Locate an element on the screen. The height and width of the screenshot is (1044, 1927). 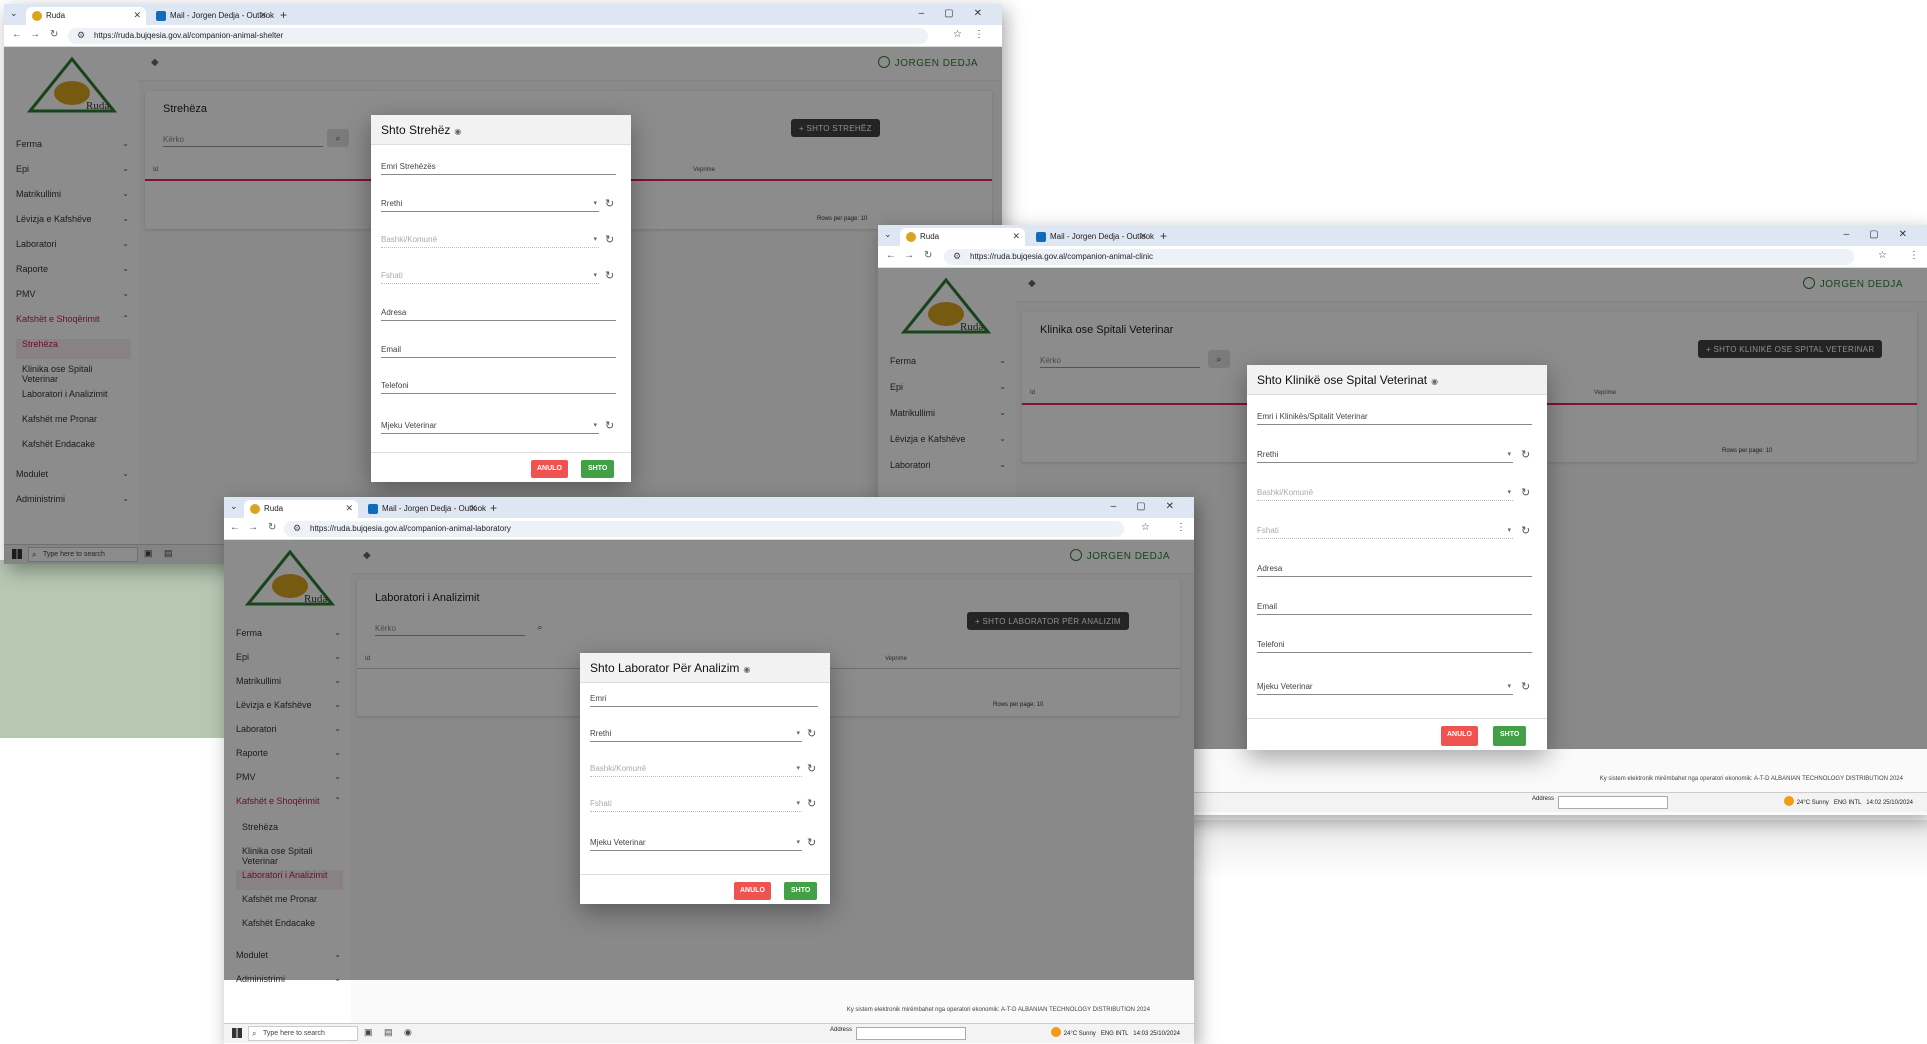
search-icon: ⌕ is located at coordinates (254, 1033).